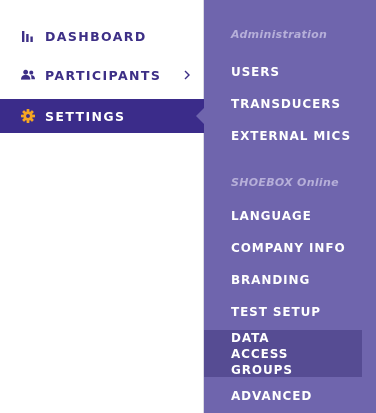 This screenshot has width=376, height=413. What do you see at coordinates (283, 72) in the screenshot?
I see `submenu-item-users: USERS` at bounding box center [283, 72].